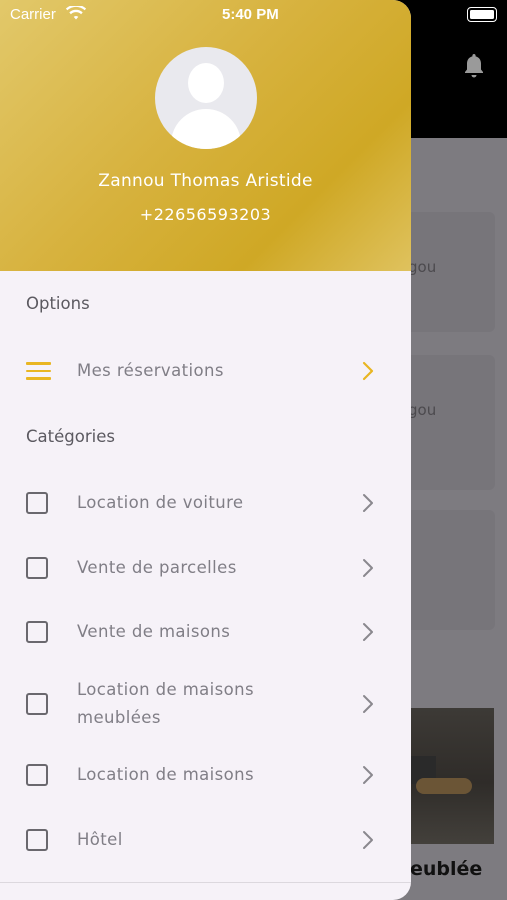 This screenshot has width=507, height=900. What do you see at coordinates (33, 14) in the screenshot?
I see `carrier-label: Carrier` at bounding box center [33, 14].